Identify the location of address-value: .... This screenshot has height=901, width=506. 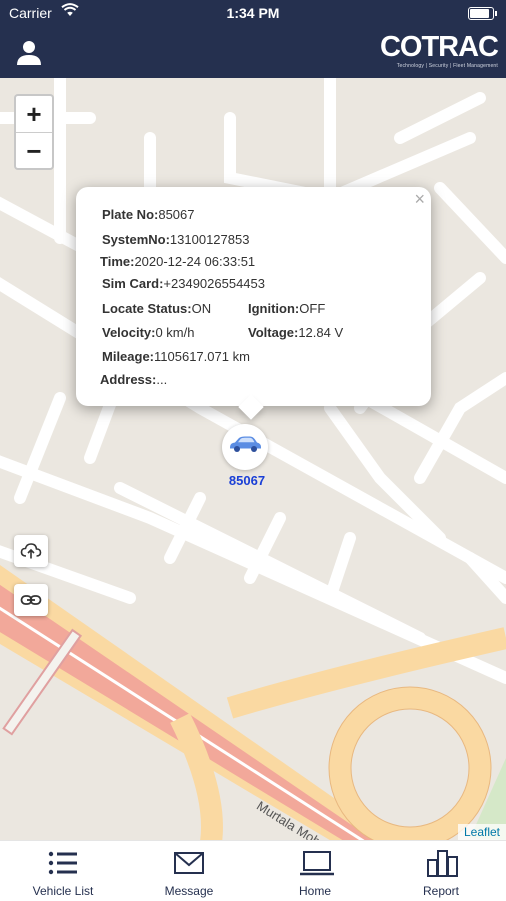
(162, 379).